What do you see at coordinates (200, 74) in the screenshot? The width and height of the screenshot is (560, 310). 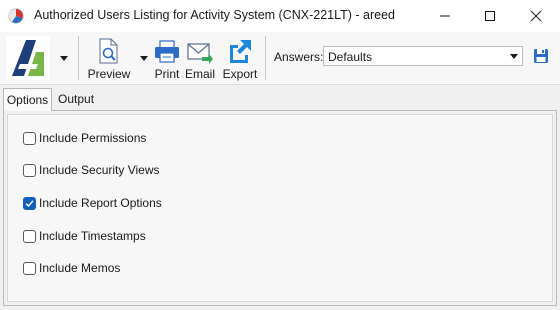 I see `email-label: Email` at bounding box center [200, 74].